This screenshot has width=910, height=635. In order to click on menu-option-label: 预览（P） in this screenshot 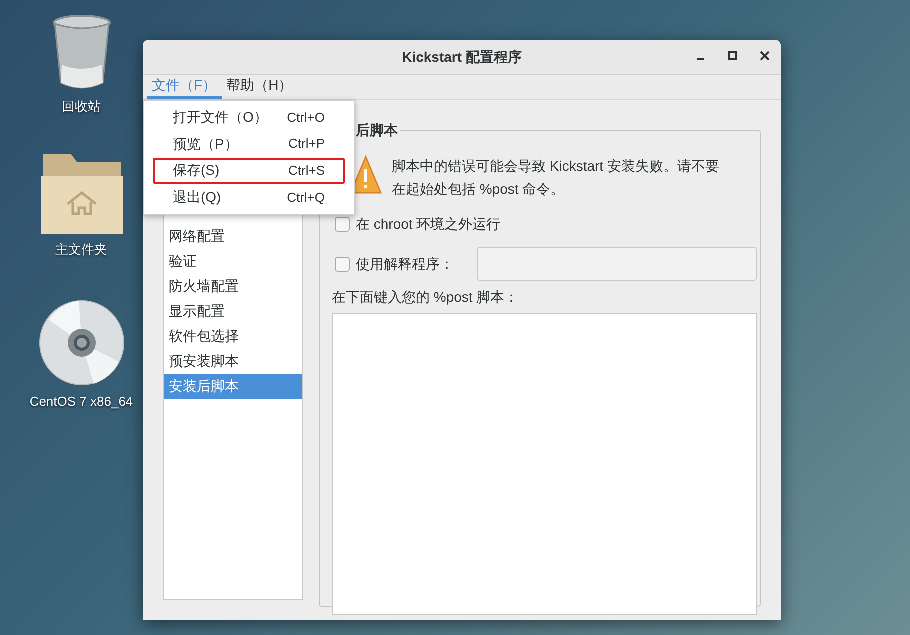, I will do `click(205, 144)`.